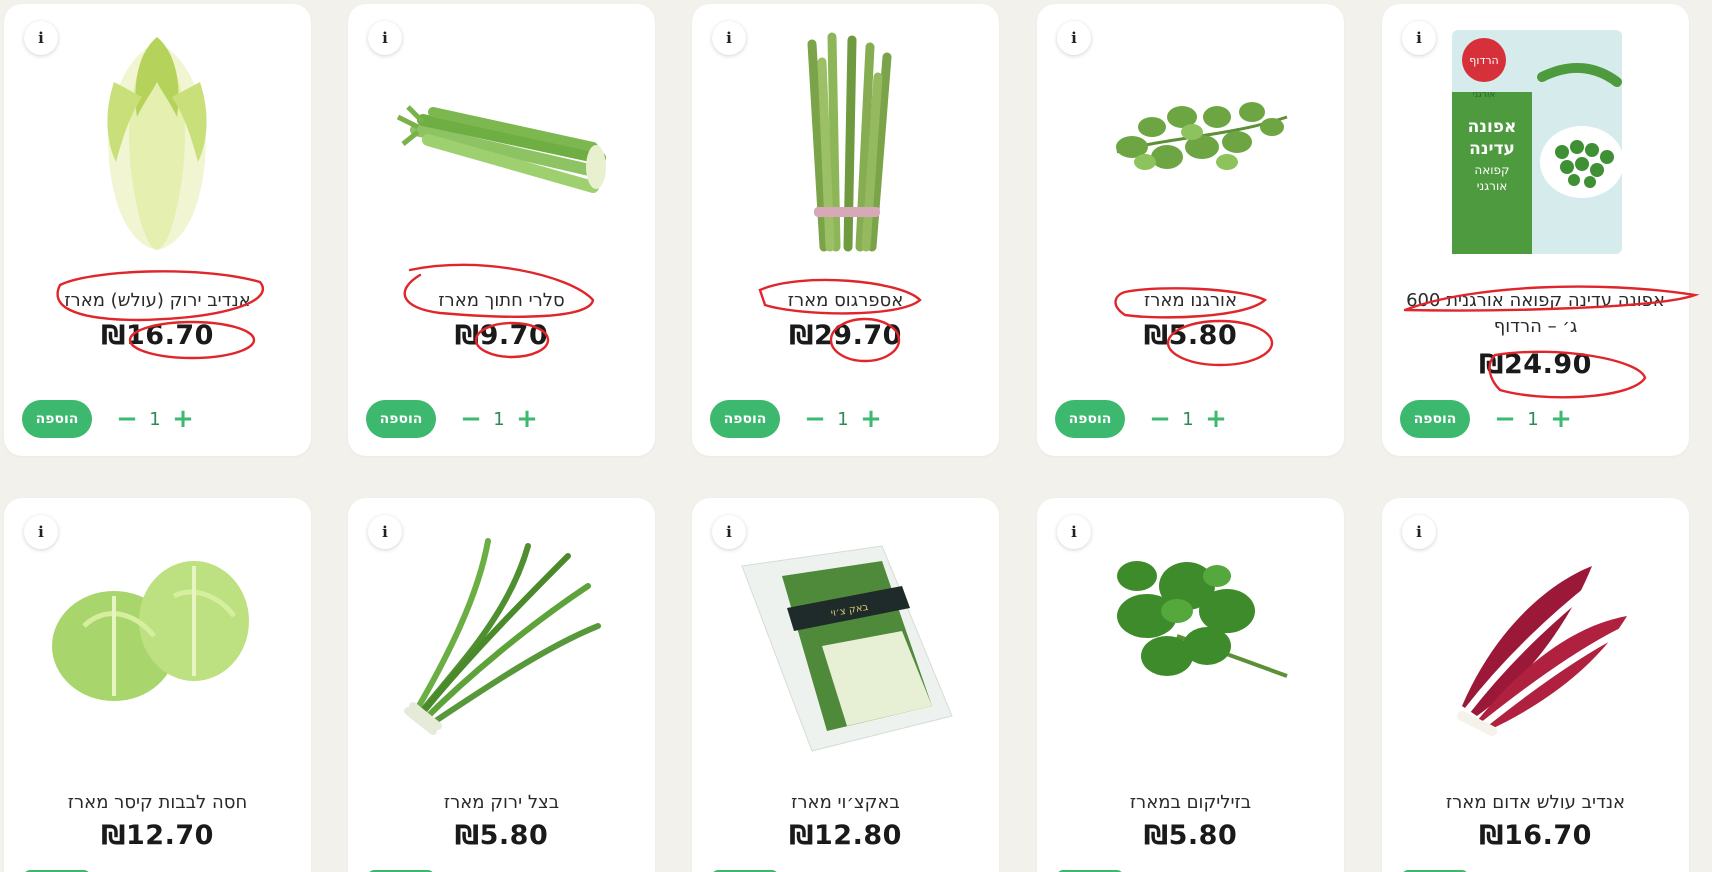  I want to click on product-name: אספרגוס מארז, so click(845, 300).